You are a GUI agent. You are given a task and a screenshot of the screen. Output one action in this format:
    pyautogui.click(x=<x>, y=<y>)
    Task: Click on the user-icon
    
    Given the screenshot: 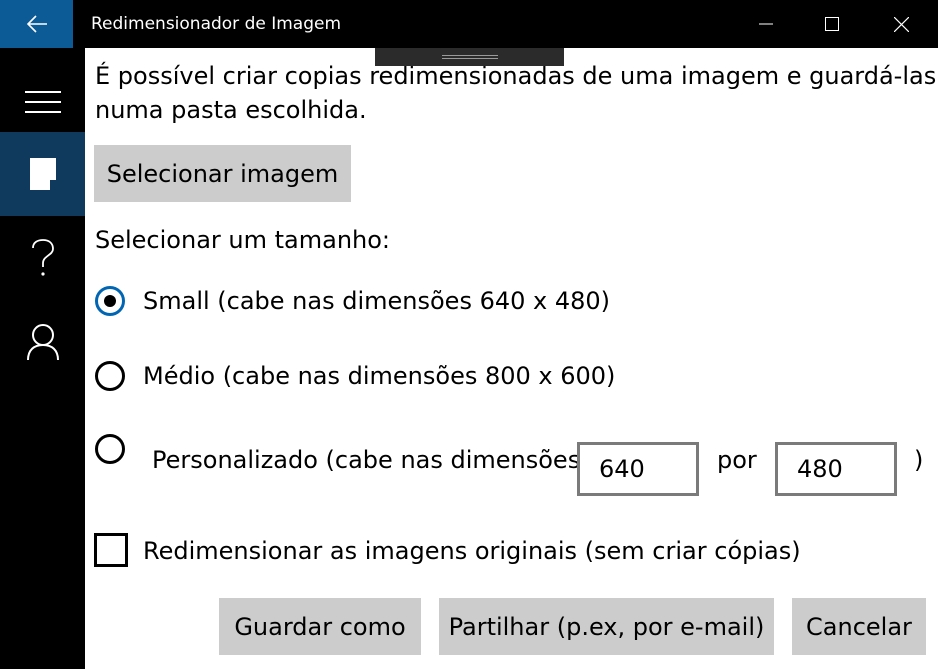 What is the action you would take?
    pyautogui.click(x=42, y=342)
    